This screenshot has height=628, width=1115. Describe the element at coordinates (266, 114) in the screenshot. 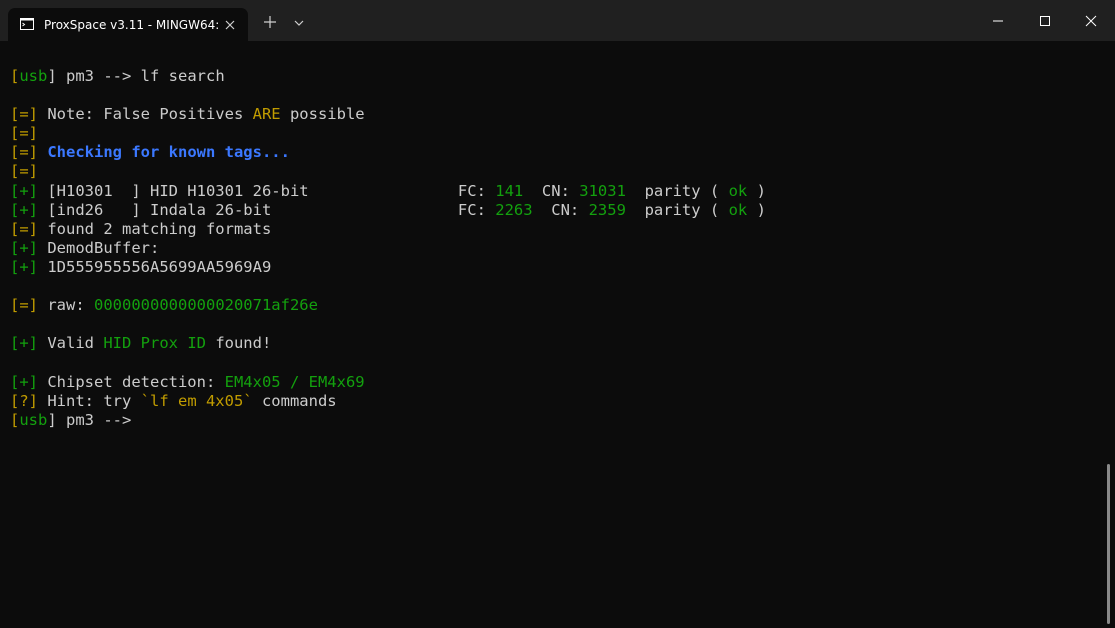

I see `terminal-text: ARE` at that location.